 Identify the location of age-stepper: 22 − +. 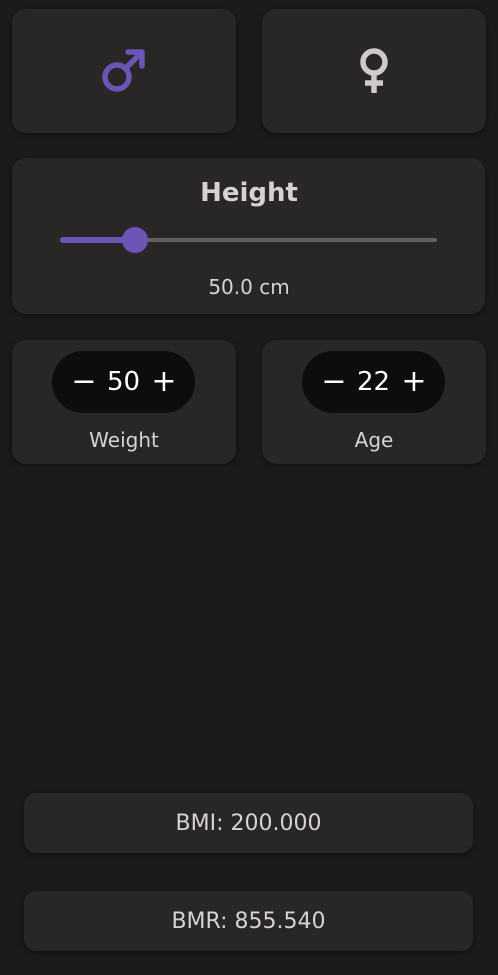
(373, 382).